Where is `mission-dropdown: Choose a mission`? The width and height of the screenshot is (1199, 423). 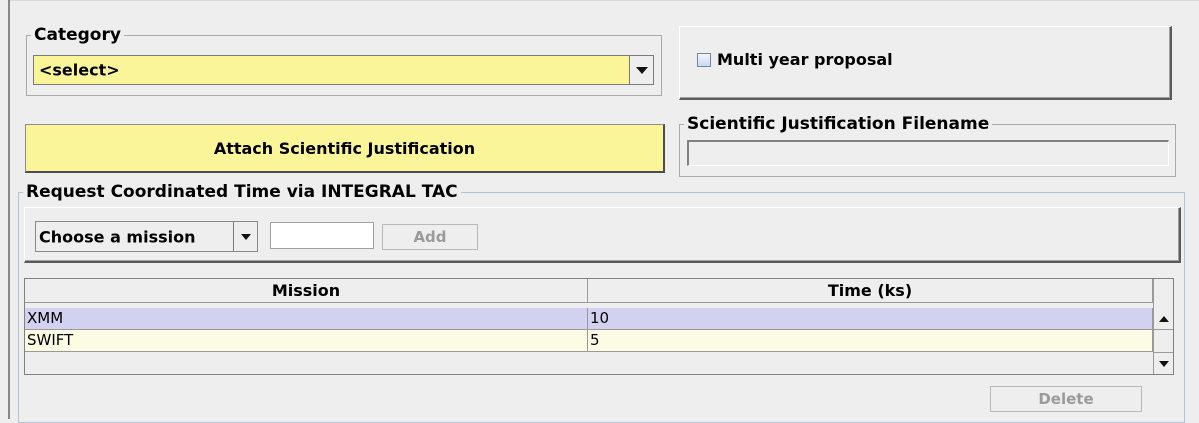
mission-dropdown: Choose a mission is located at coordinates (146, 236).